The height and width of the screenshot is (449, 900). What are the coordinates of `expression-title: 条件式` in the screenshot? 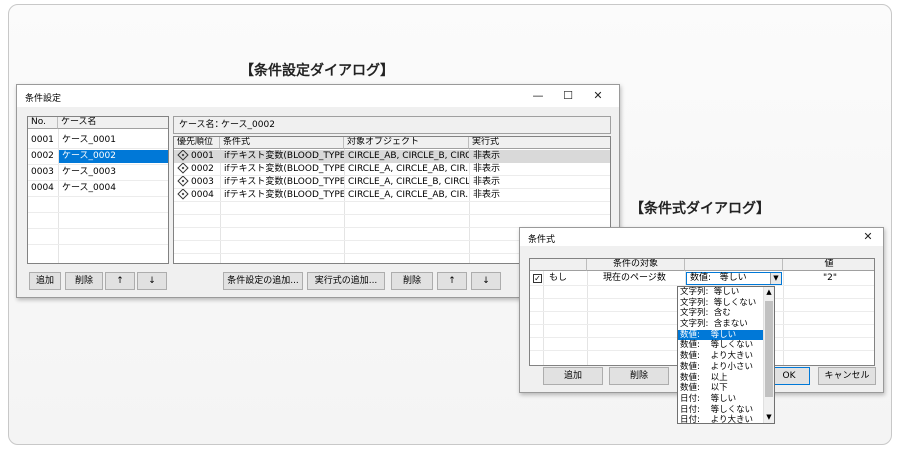 It's located at (542, 240).